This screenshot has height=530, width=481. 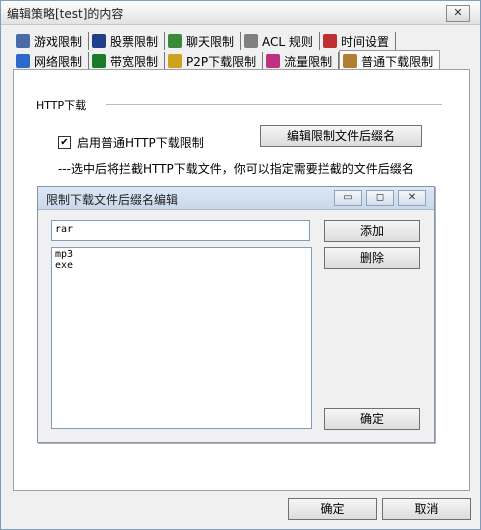 What do you see at coordinates (426, 509) in the screenshot?
I see `cancel-button: 取消` at bounding box center [426, 509].